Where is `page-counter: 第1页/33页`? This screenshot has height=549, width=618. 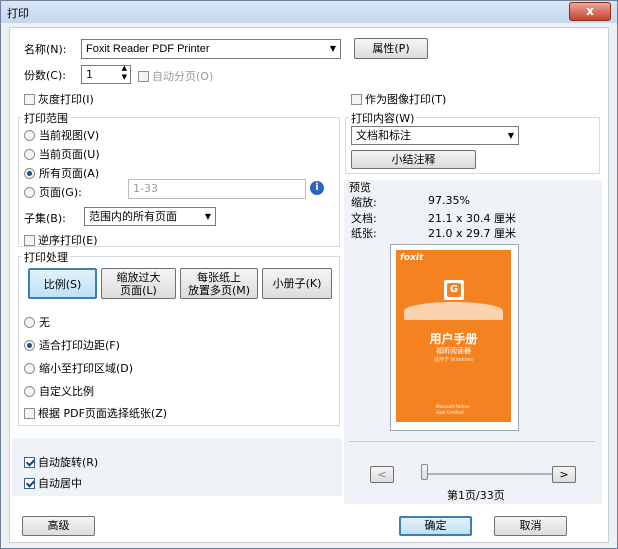 page-counter: 第1页/33页 is located at coordinates (476, 495).